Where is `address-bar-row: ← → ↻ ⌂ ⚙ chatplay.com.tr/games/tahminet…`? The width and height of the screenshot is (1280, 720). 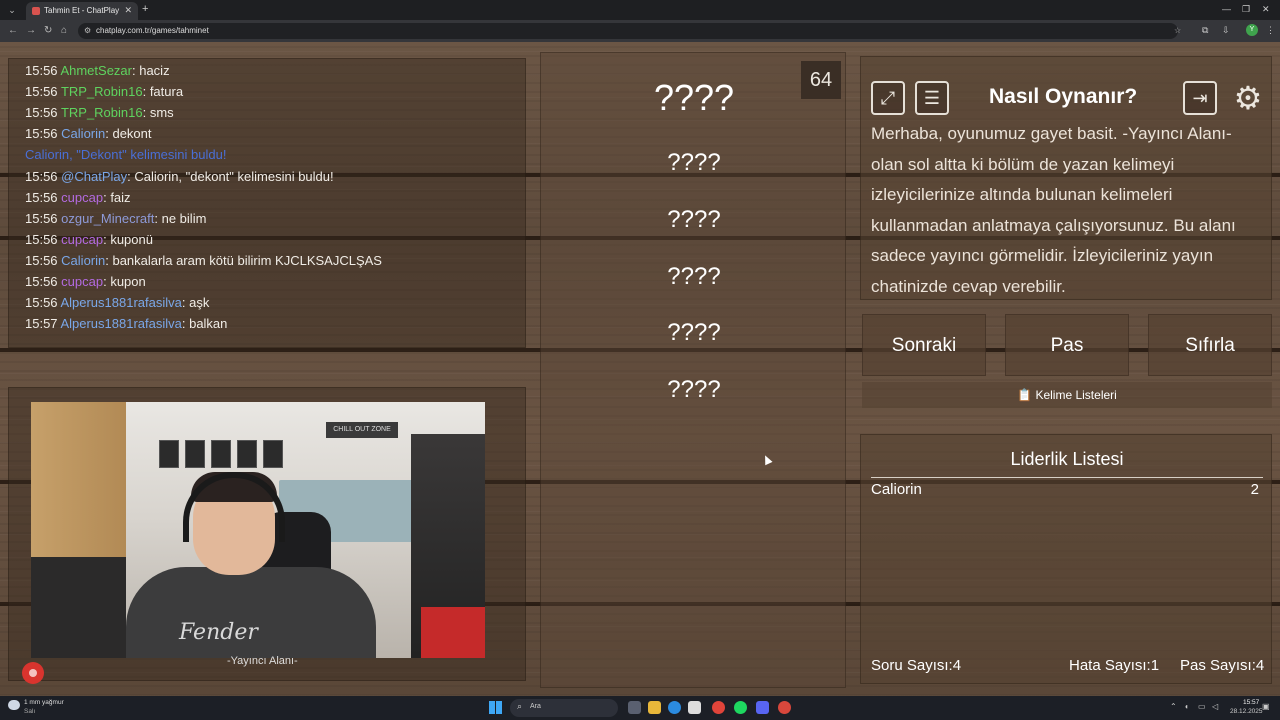
address-bar-row: ← → ↻ ⌂ ⚙ chatplay.com.tr/games/tahminet… is located at coordinates (640, 31).